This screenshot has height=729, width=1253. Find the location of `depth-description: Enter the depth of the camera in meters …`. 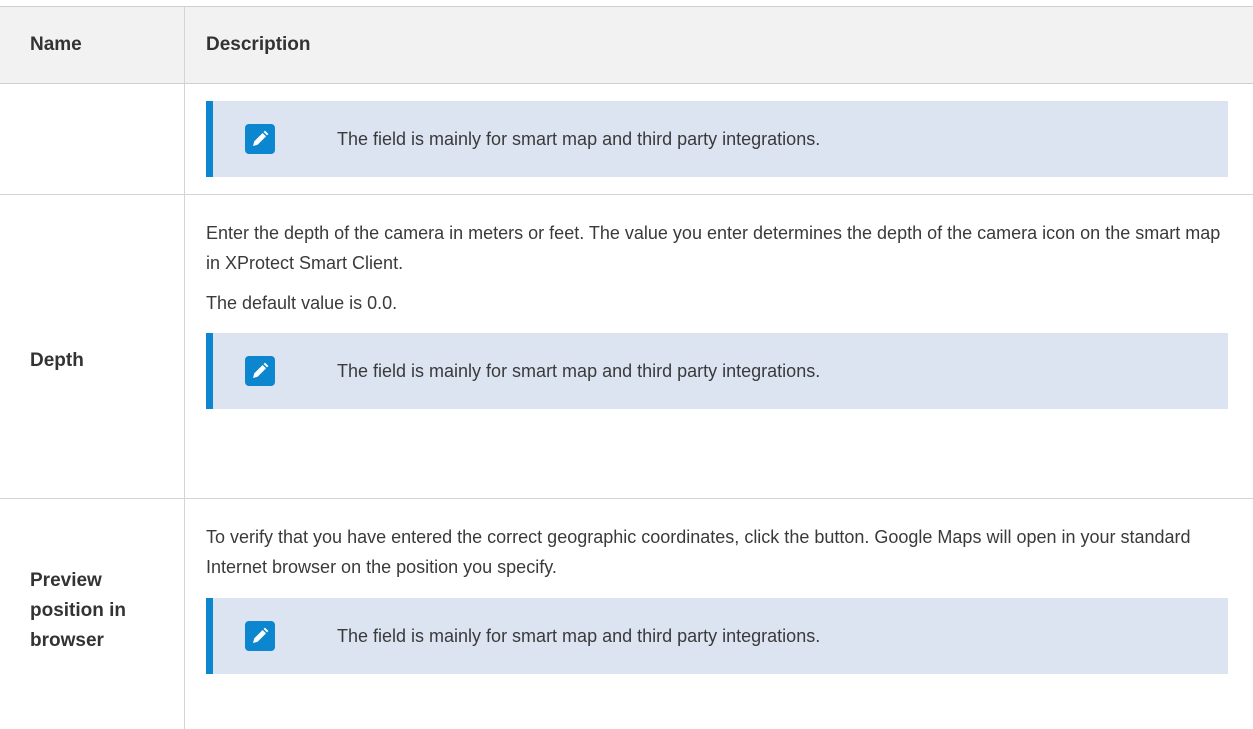

depth-description: Enter the depth of the camera in meters … is located at coordinates (713, 248).